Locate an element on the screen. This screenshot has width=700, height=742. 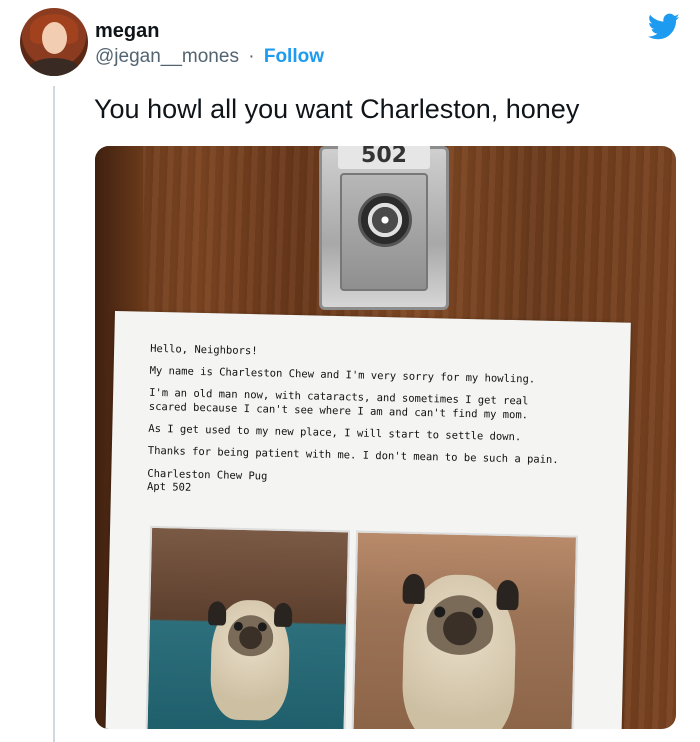
peephole-housing is located at coordinates (384, 232).